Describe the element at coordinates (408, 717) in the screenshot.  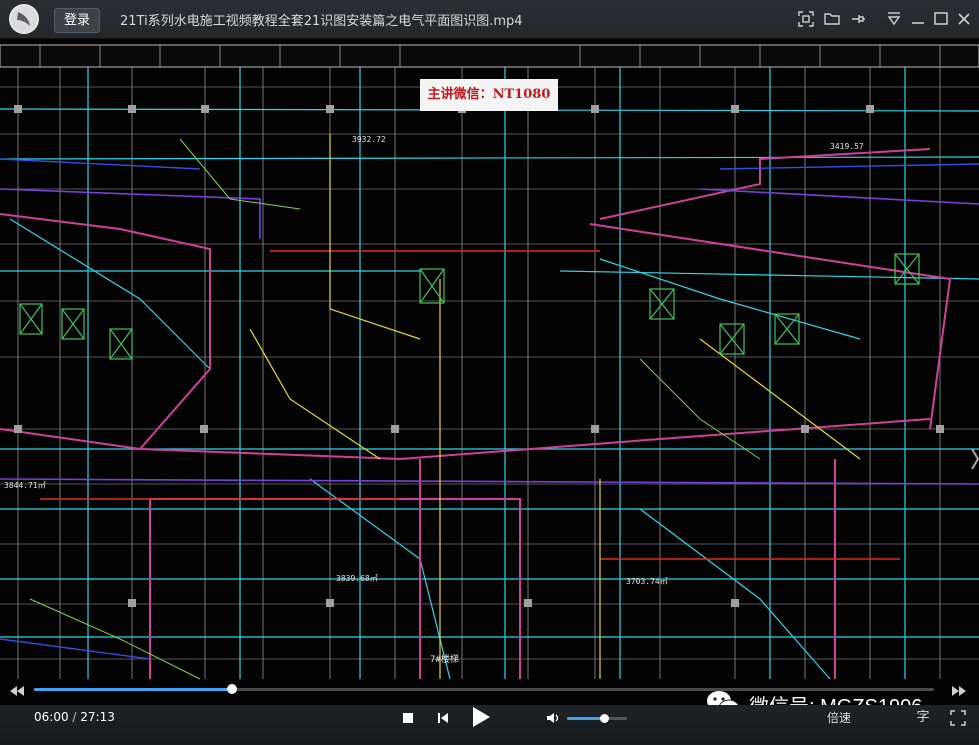
I see `stop-button` at that location.